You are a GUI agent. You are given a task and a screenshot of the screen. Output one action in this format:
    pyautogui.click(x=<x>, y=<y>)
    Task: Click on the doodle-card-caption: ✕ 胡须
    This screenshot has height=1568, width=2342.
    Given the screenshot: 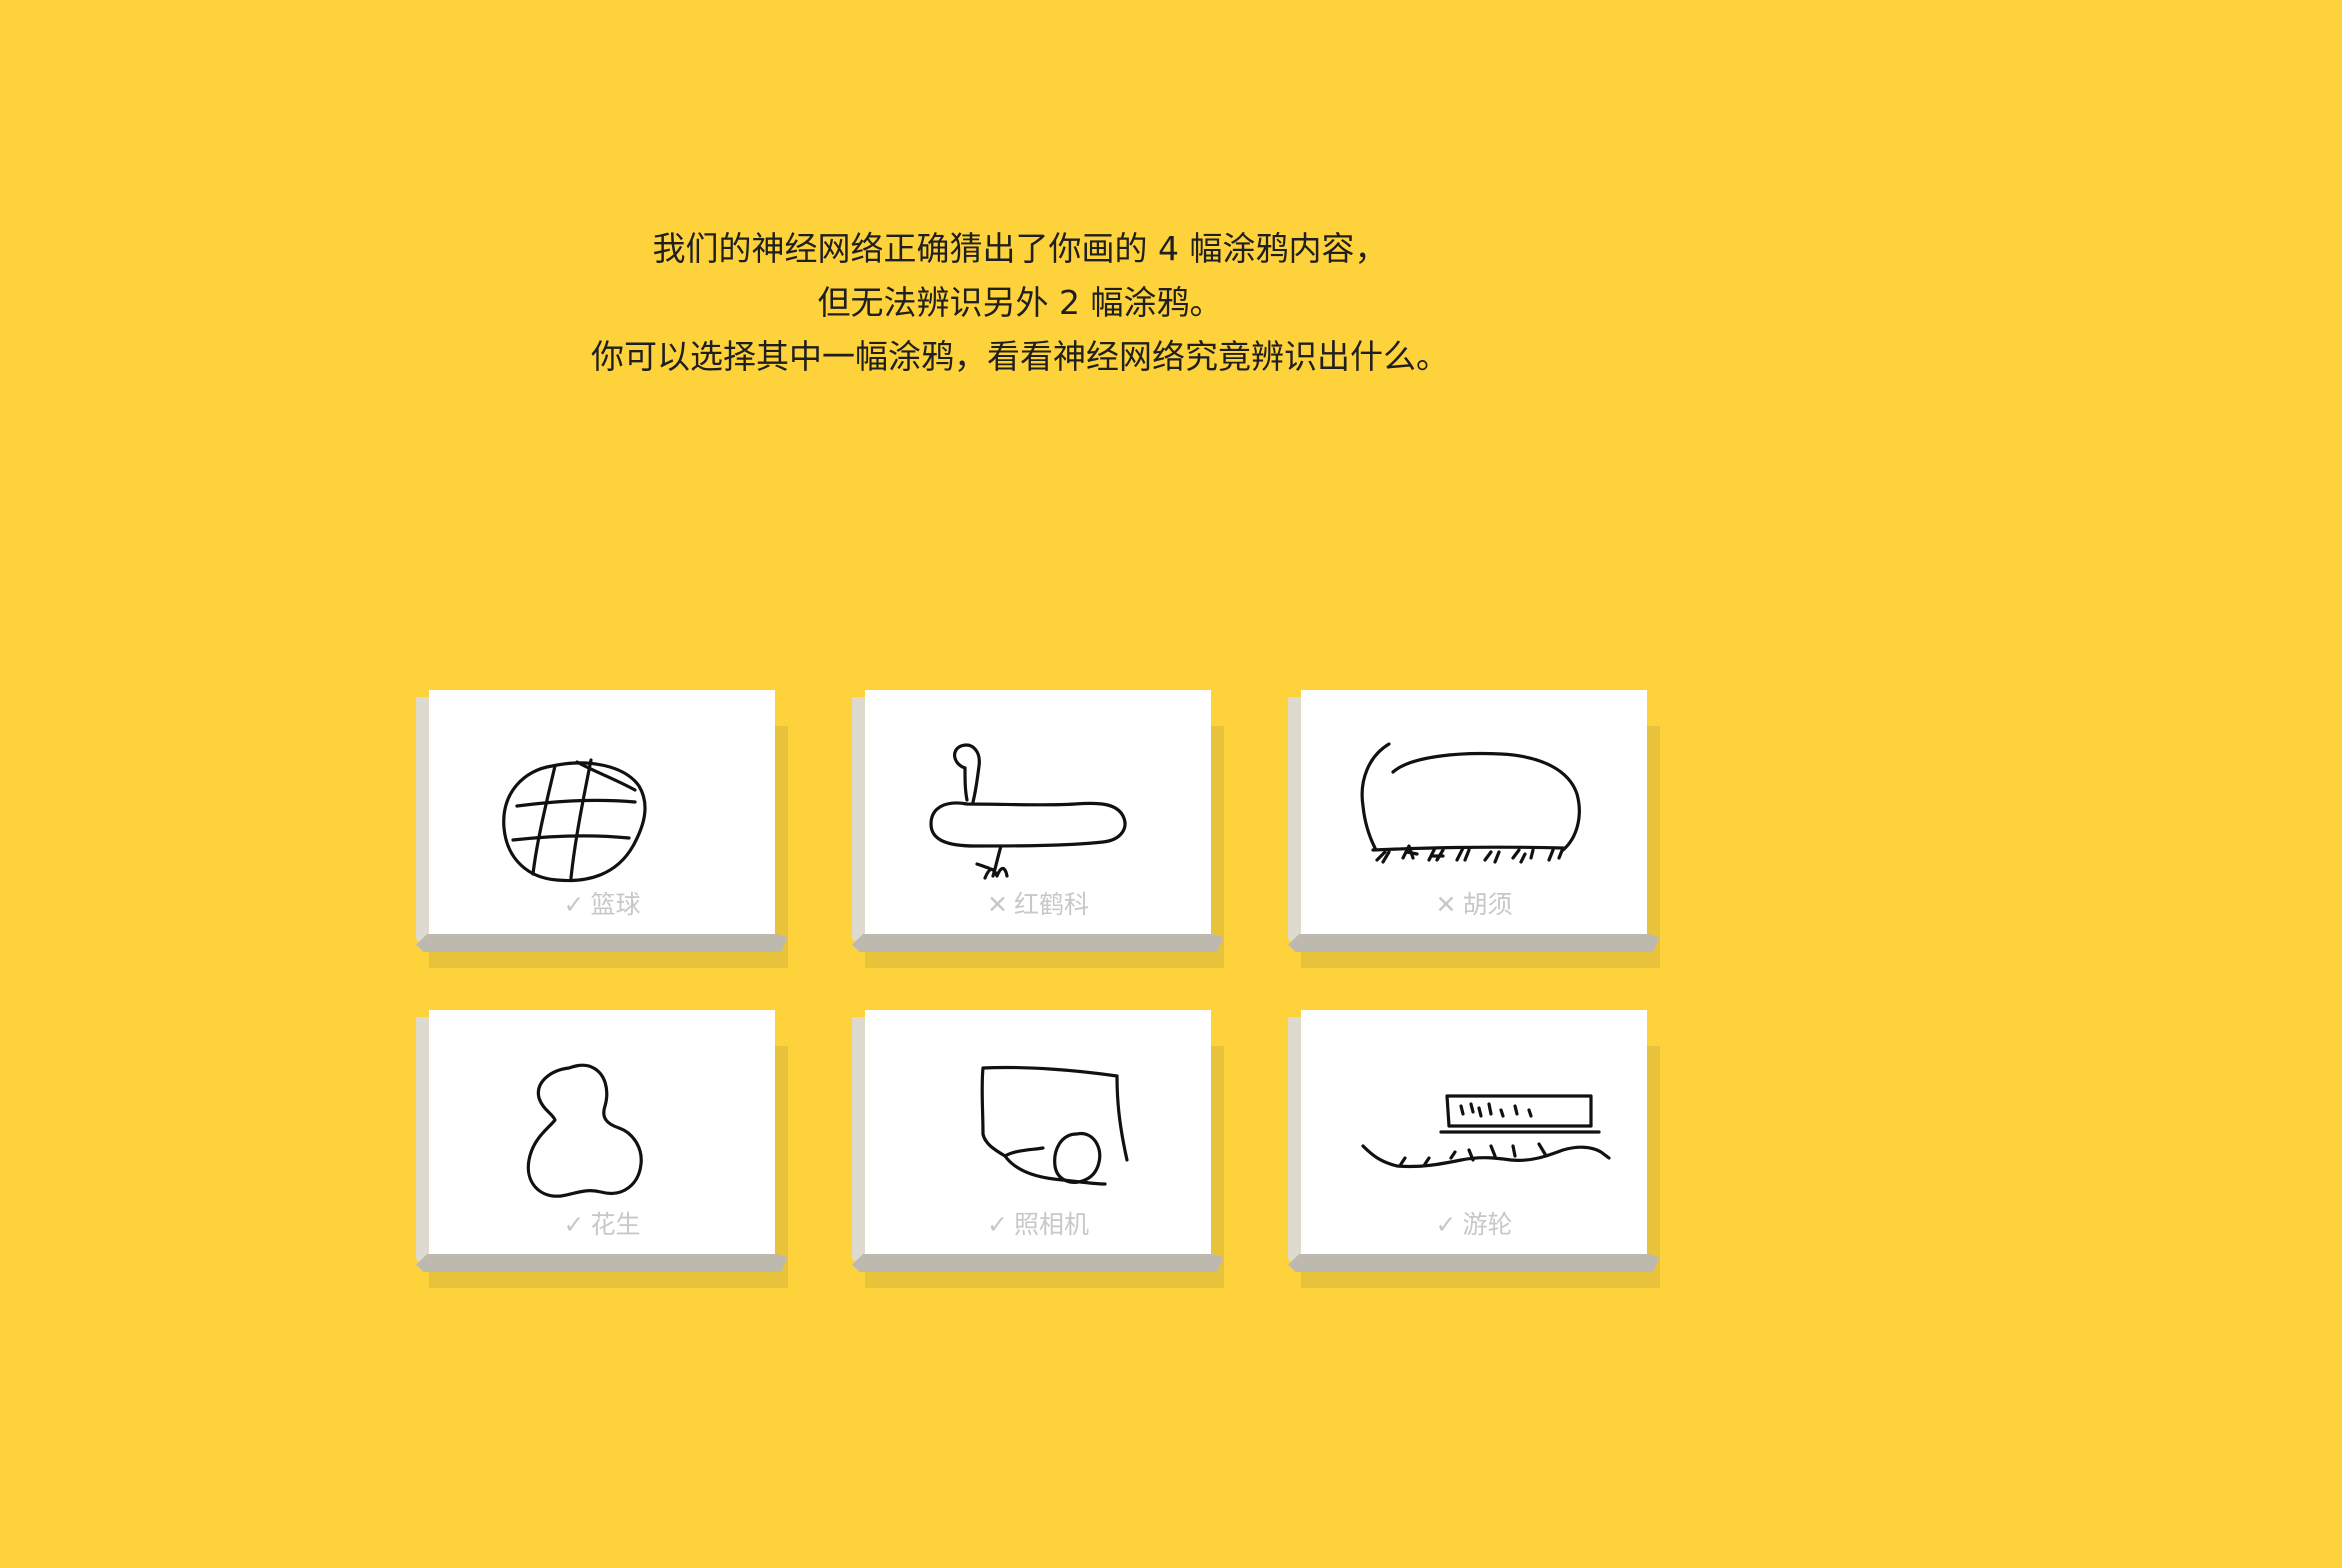 What is the action you would take?
    pyautogui.click(x=1474, y=905)
    